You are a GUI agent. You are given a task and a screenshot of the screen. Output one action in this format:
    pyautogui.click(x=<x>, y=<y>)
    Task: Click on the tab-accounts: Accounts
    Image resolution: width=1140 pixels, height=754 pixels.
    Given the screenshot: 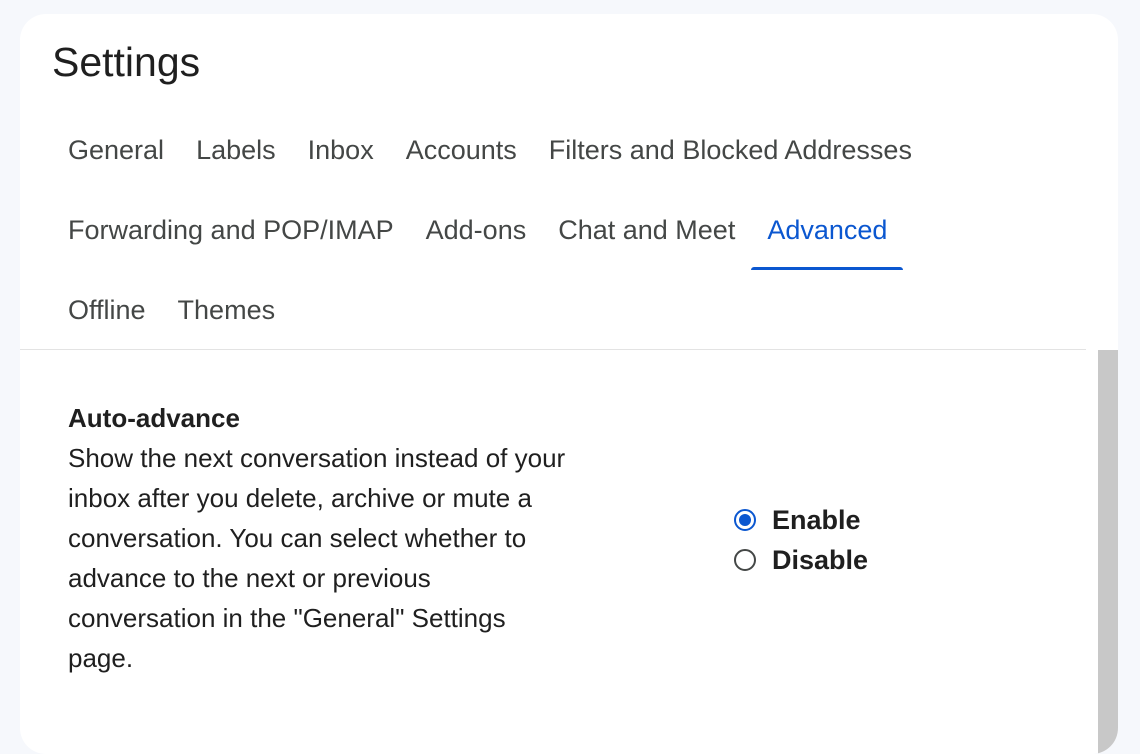 What is the action you would take?
    pyautogui.click(x=461, y=150)
    